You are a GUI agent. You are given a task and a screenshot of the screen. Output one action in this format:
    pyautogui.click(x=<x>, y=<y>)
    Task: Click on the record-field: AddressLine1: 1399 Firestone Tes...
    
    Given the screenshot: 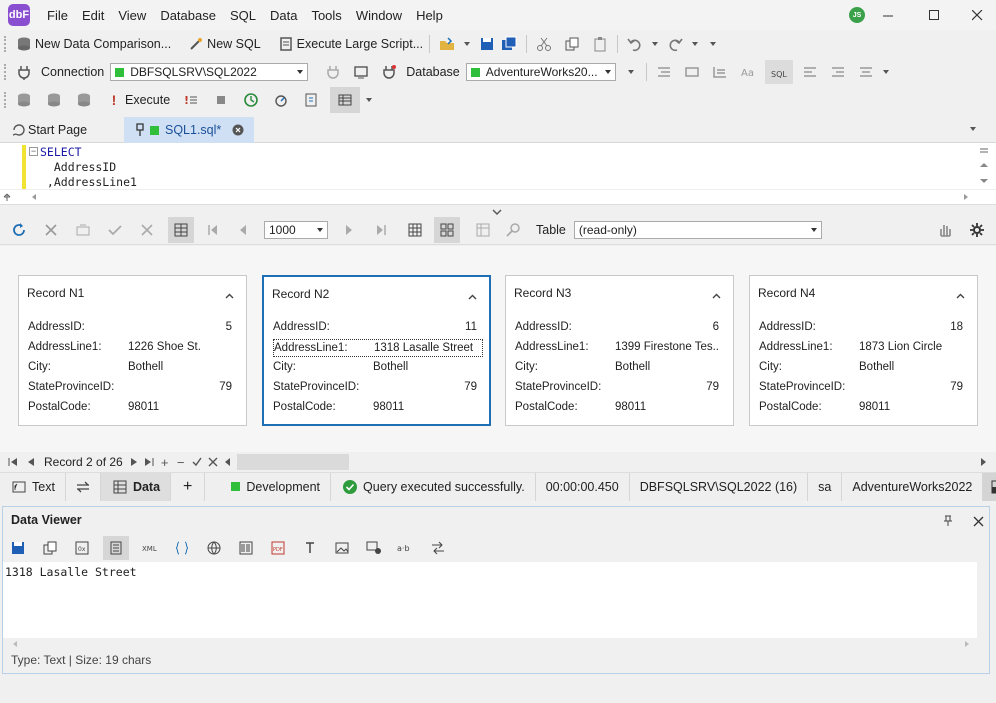 What is the action you would take?
    pyautogui.click(x=620, y=348)
    